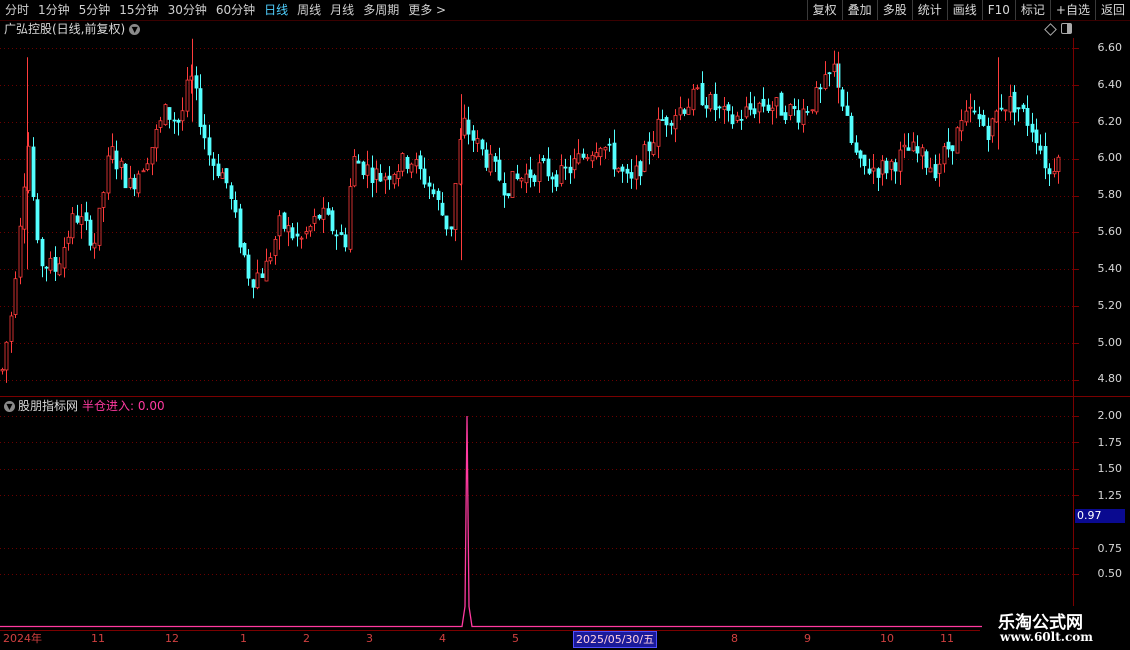 This screenshot has height=650, width=1130. I want to click on price-tick: 6.60, so click(1110, 47).